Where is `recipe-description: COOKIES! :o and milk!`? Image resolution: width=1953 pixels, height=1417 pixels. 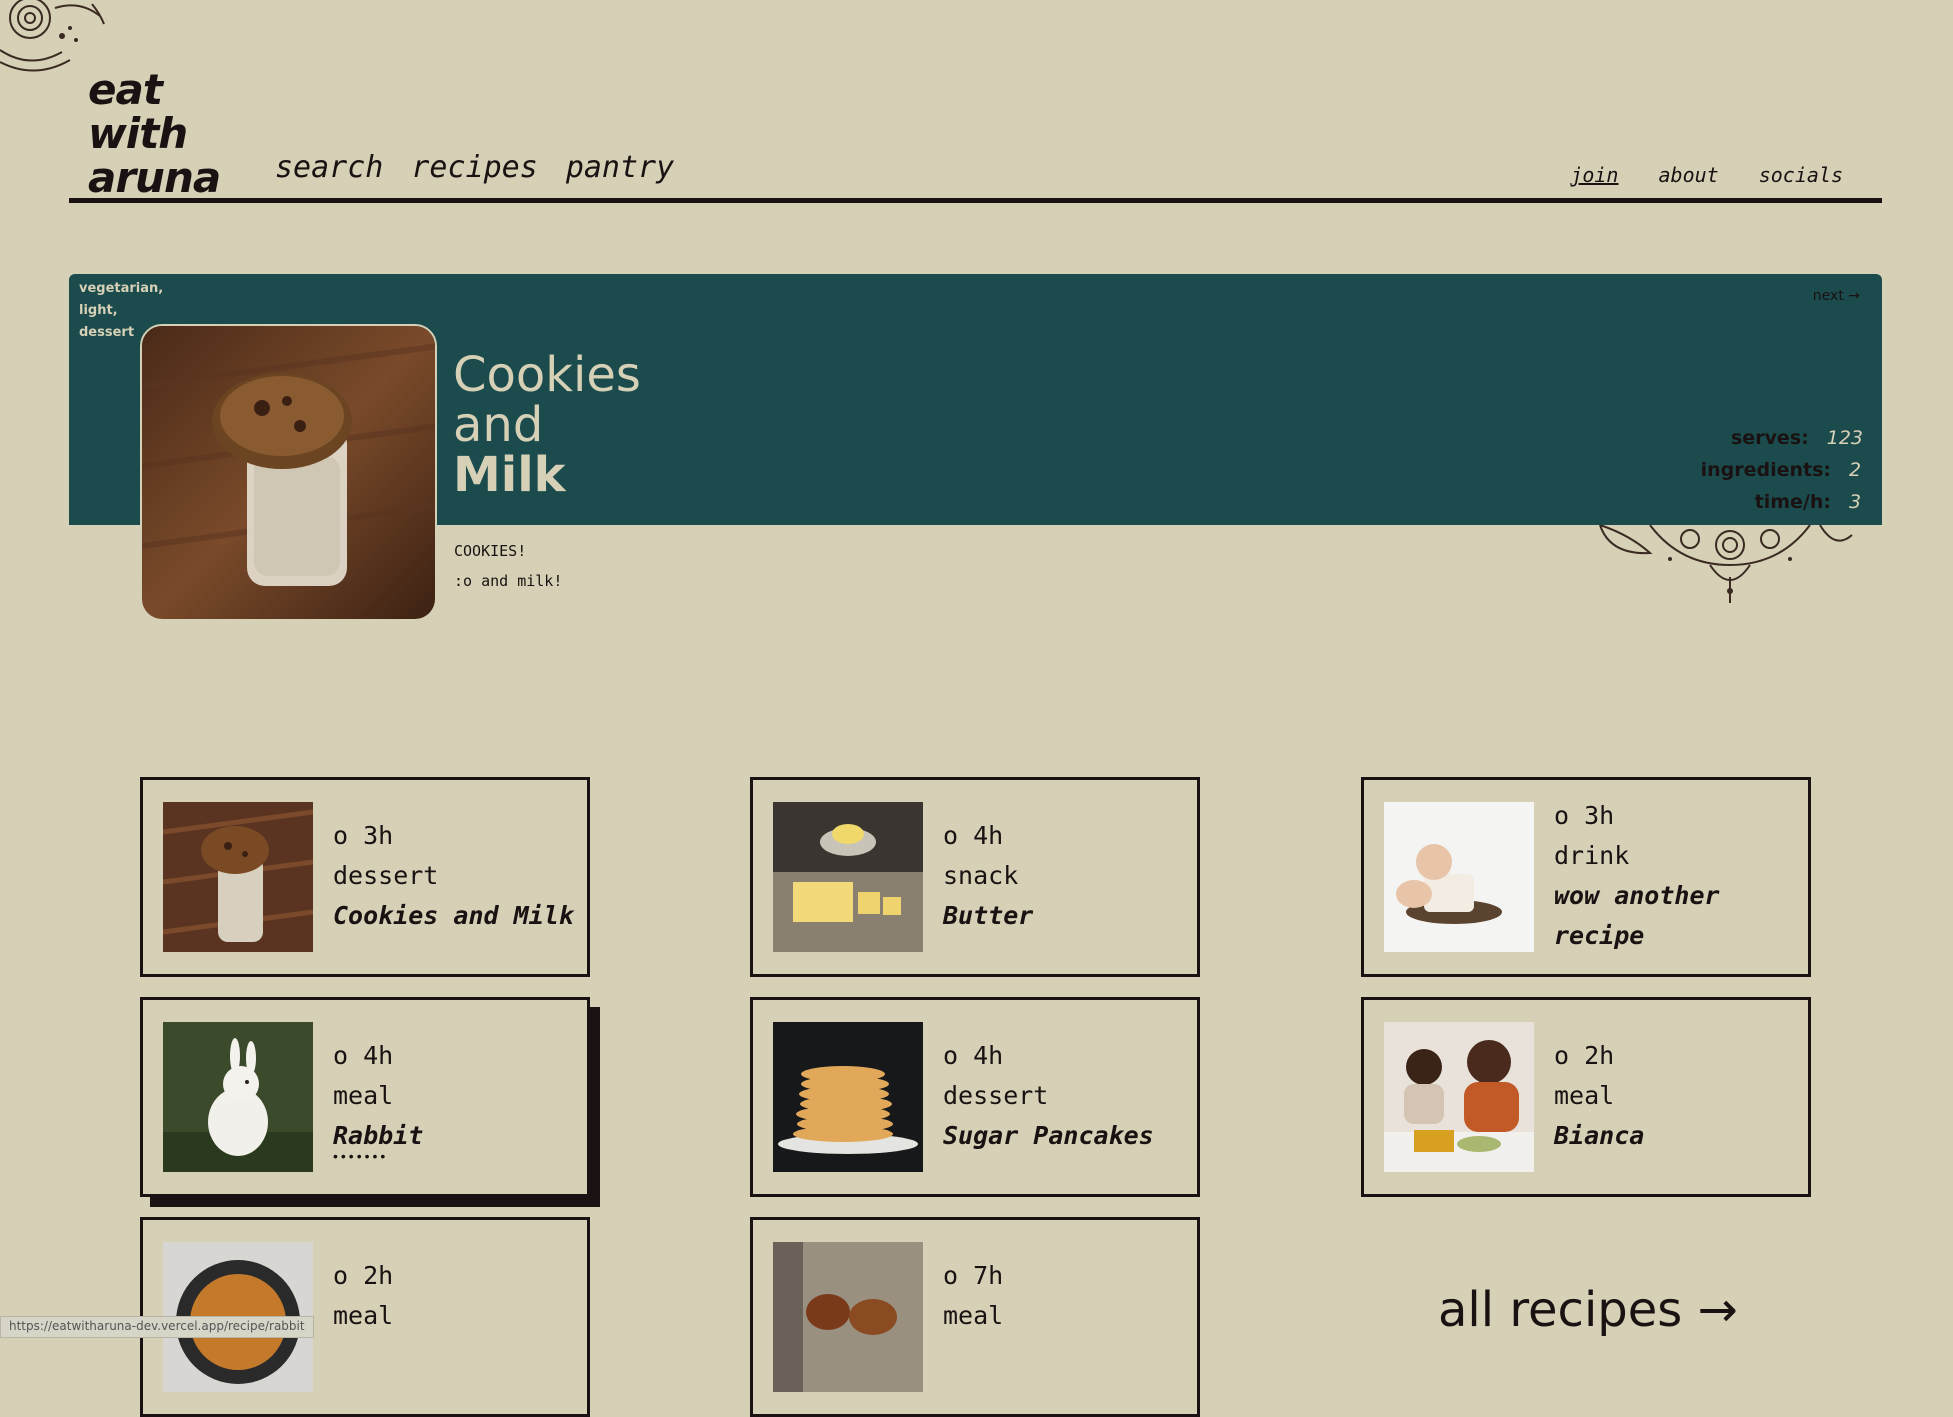
recipe-description: COOKIES! :o and milk! is located at coordinates (508, 566).